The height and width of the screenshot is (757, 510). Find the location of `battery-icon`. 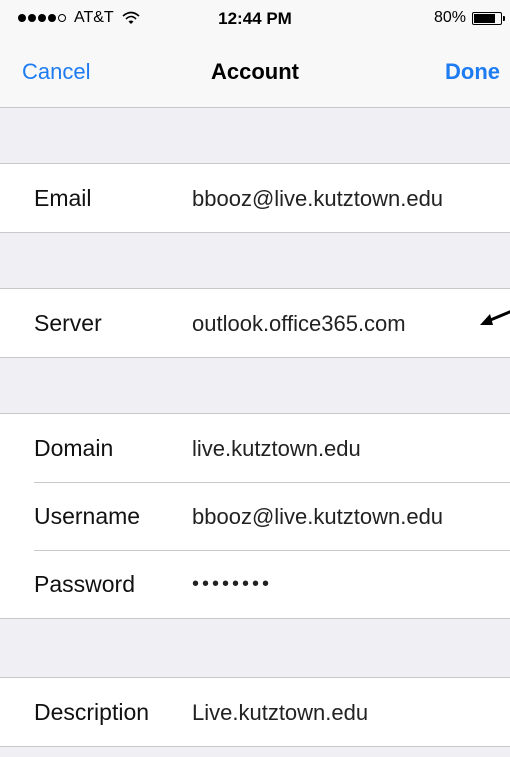

battery-icon is located at coordinates (488, 18).